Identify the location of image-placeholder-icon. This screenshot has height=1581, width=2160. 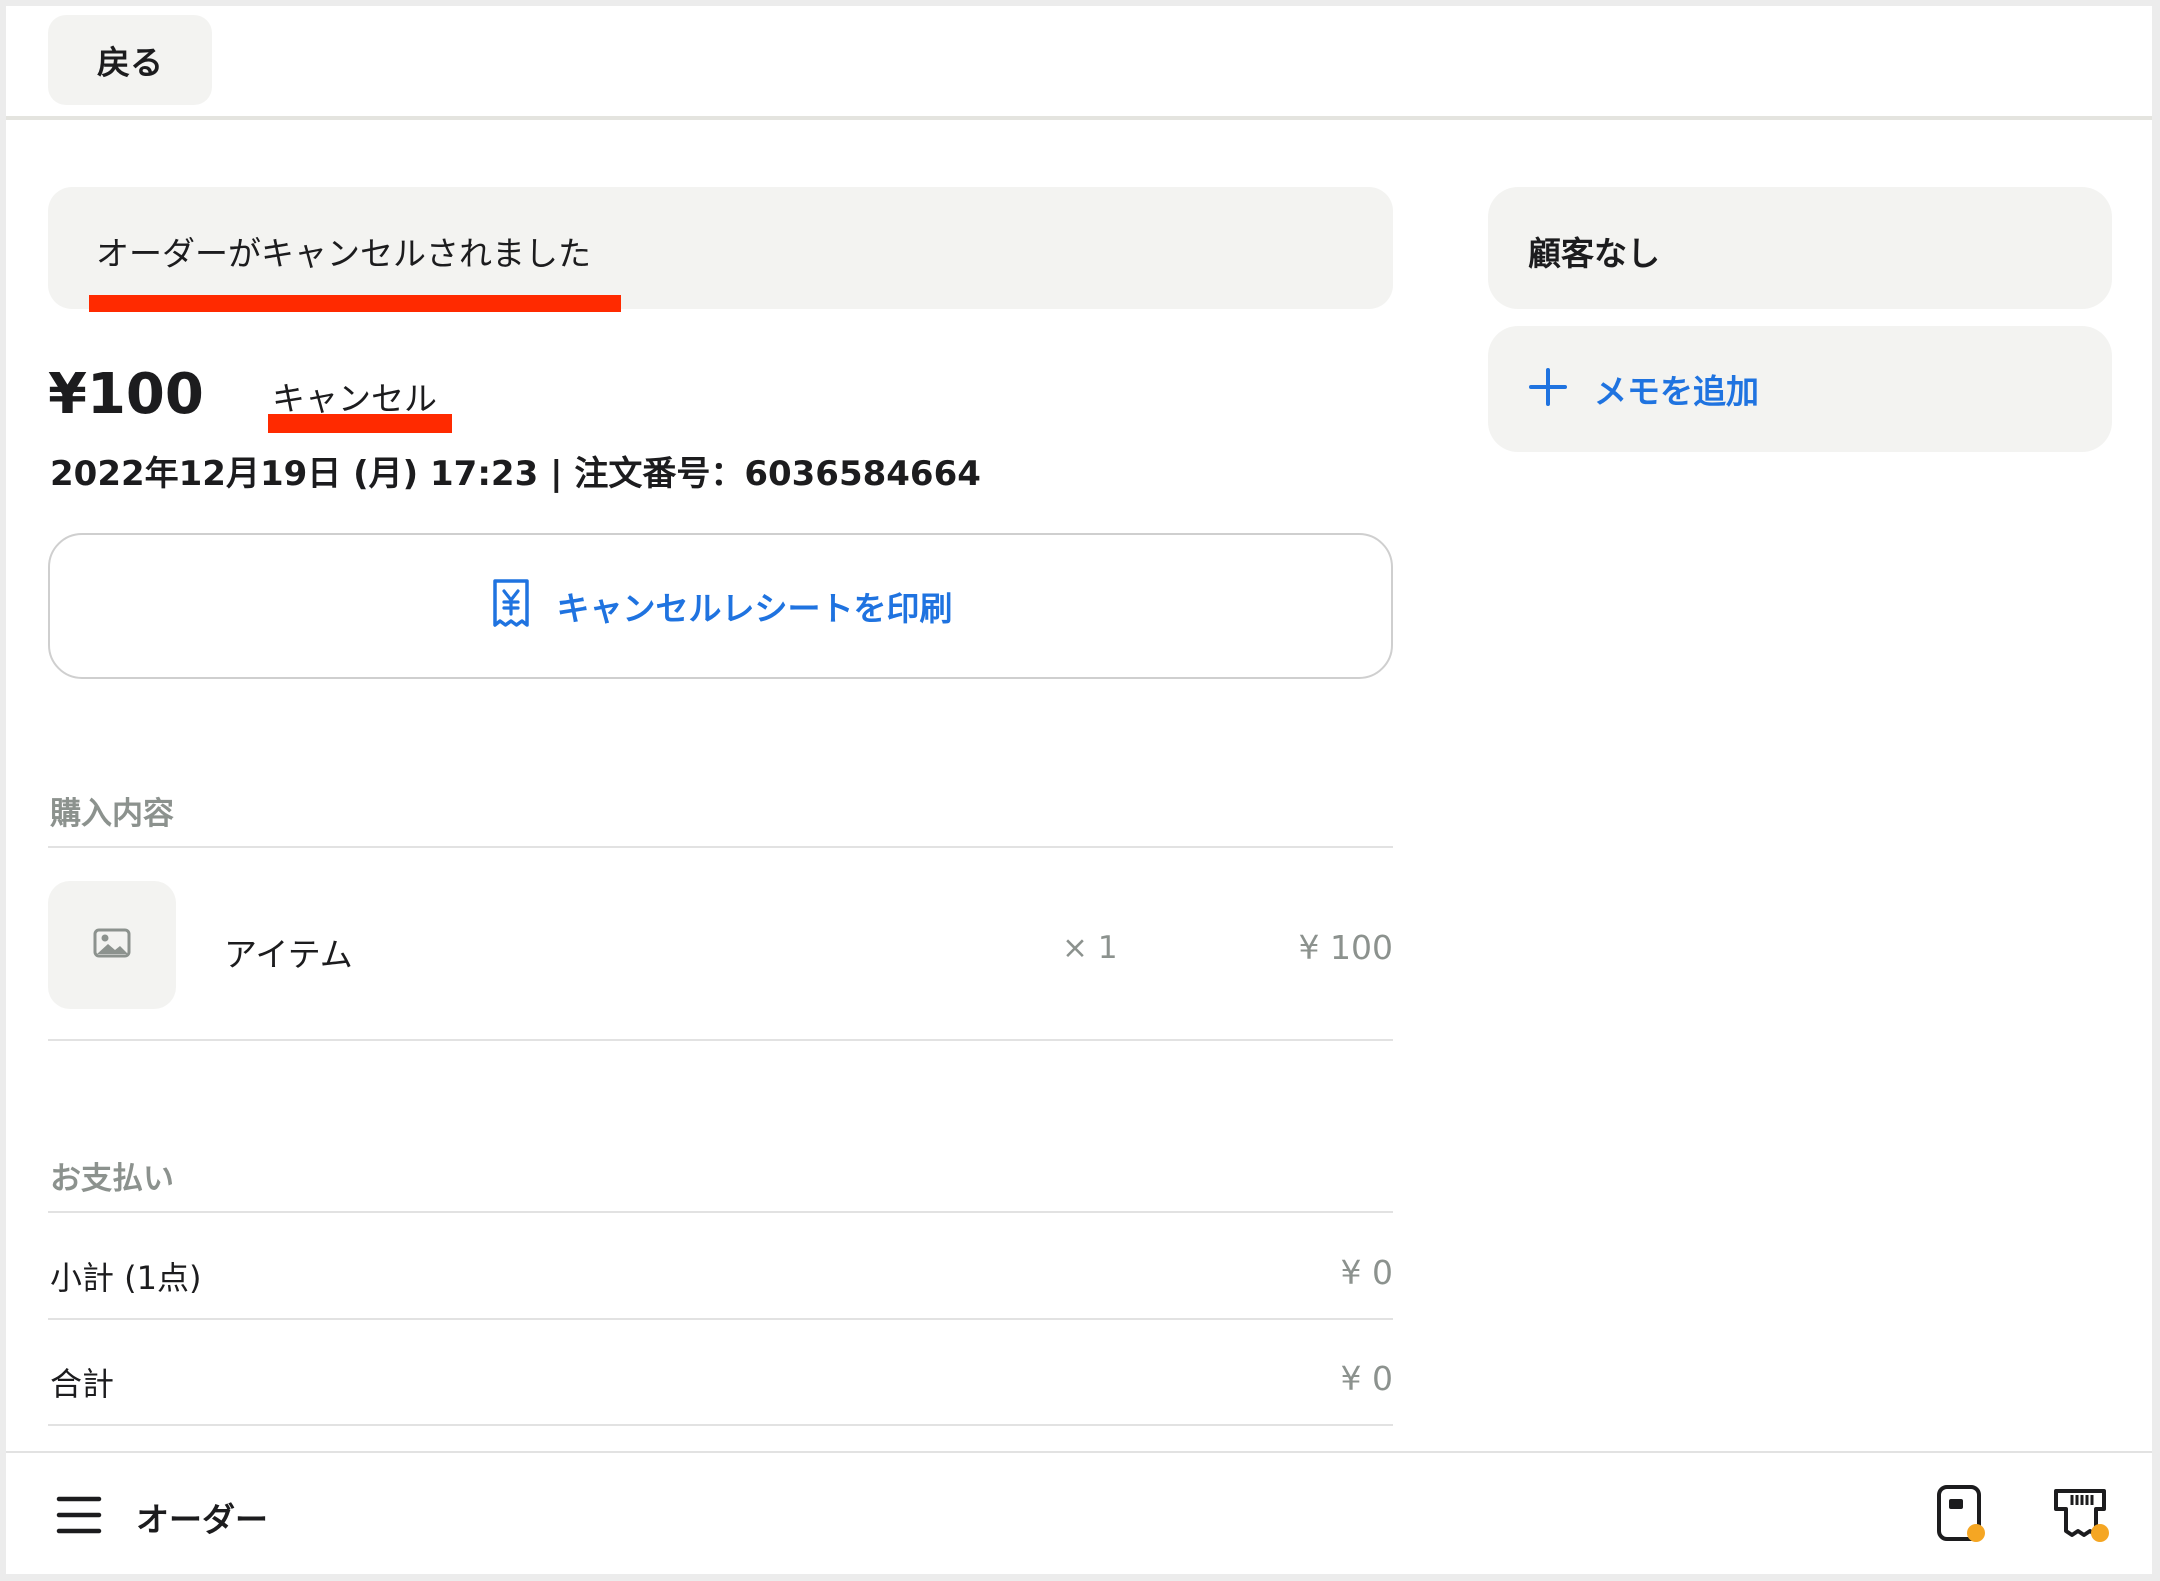
(112, 945).